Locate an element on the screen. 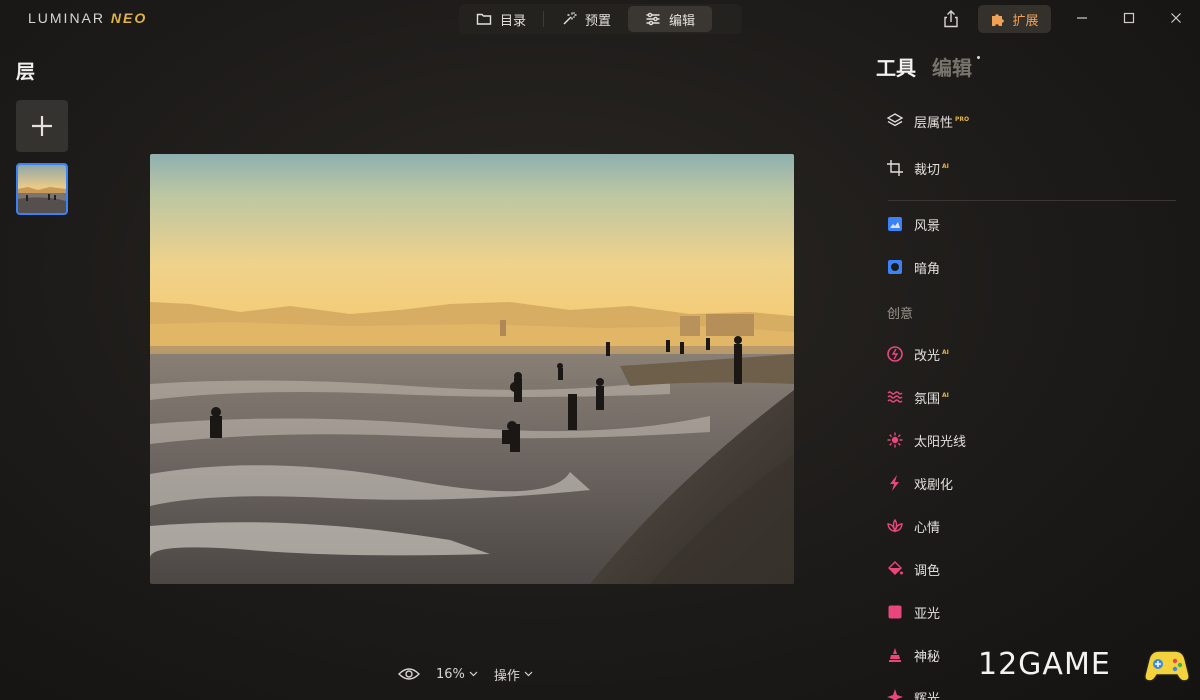  tool-crop: 裁切 AI is located at coordinates (917, 168).